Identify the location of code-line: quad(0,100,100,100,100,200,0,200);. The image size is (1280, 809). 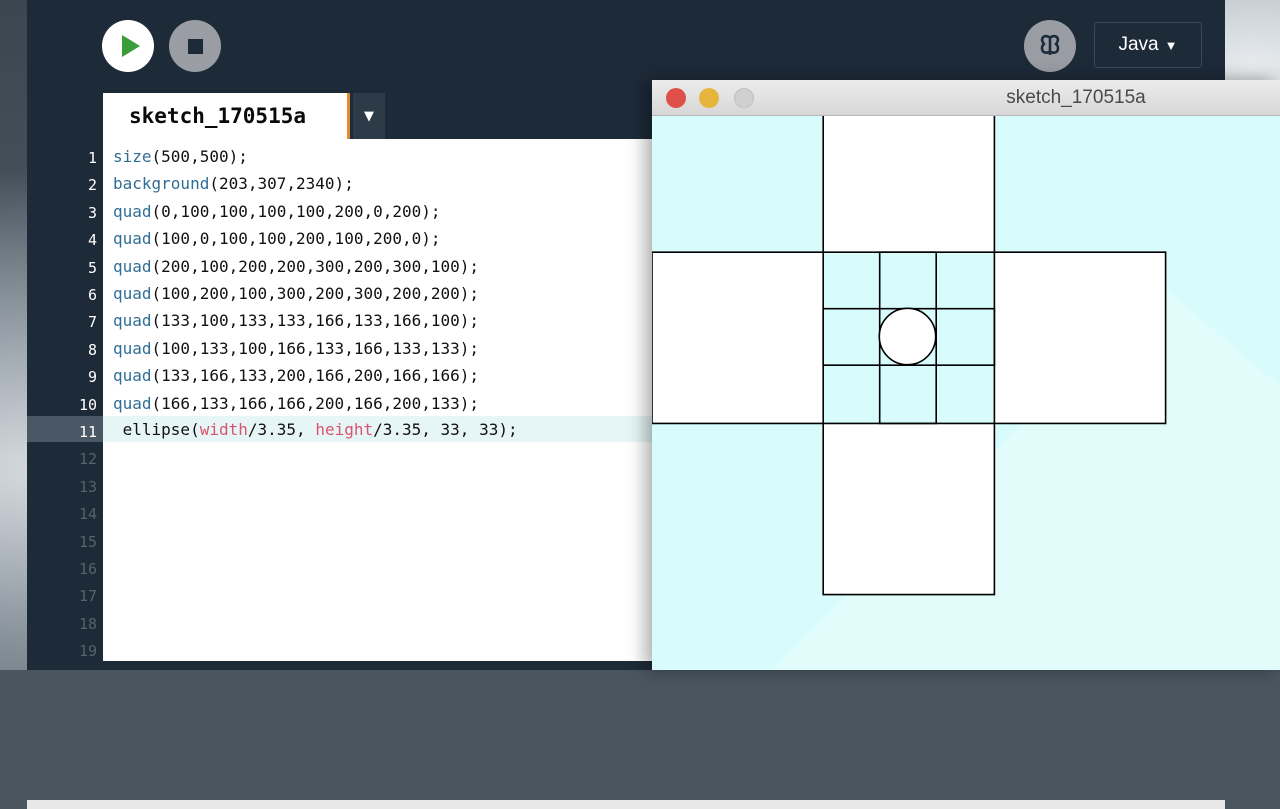
(277, 211).